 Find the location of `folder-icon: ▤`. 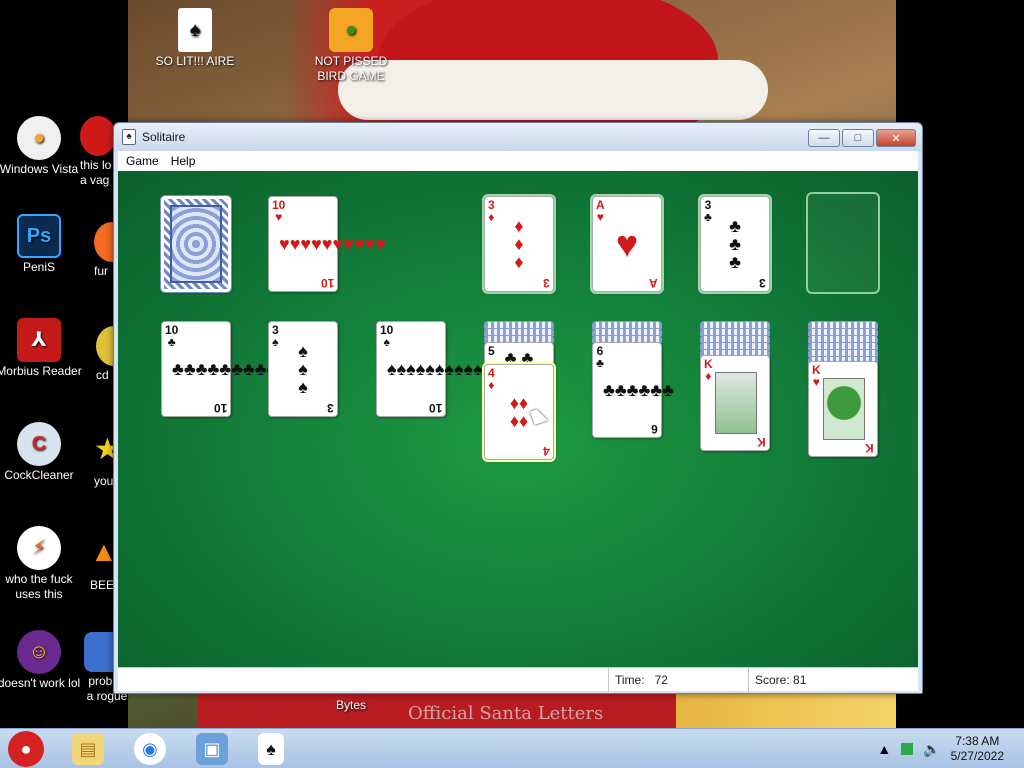

folder-icon: ▤ is located at coordinates (88, 749).